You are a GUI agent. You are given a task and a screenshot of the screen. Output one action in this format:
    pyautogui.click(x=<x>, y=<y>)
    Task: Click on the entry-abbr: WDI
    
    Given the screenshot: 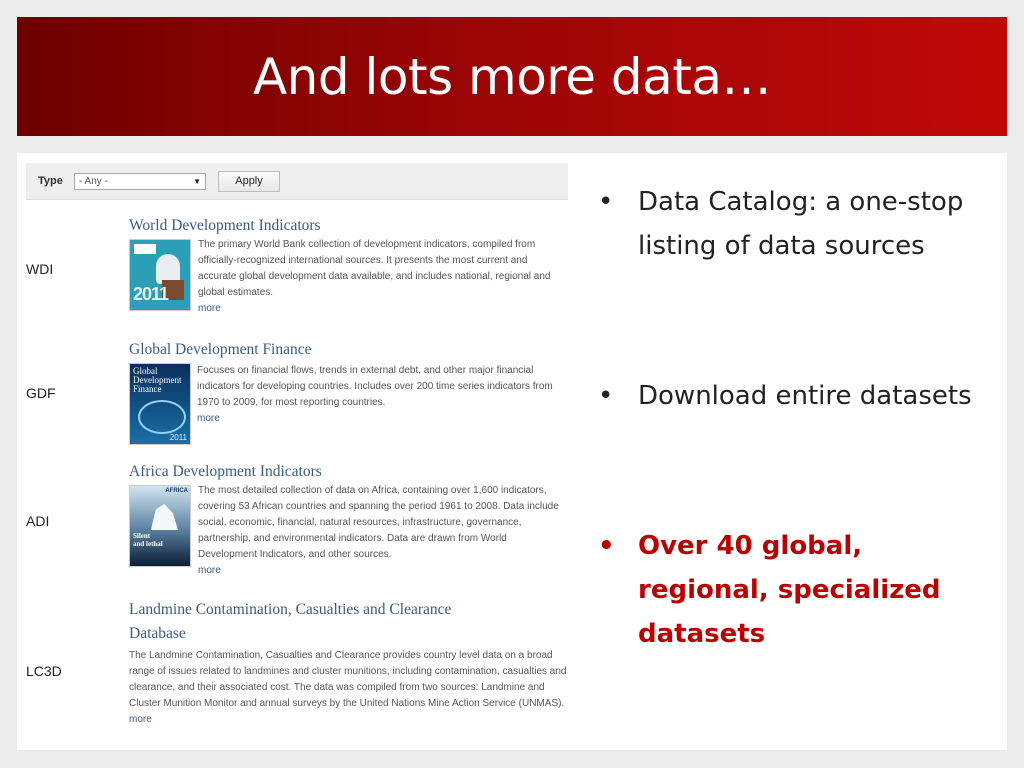 What is the action you would take?
    pyautogui.click(x=40, y=269)
    